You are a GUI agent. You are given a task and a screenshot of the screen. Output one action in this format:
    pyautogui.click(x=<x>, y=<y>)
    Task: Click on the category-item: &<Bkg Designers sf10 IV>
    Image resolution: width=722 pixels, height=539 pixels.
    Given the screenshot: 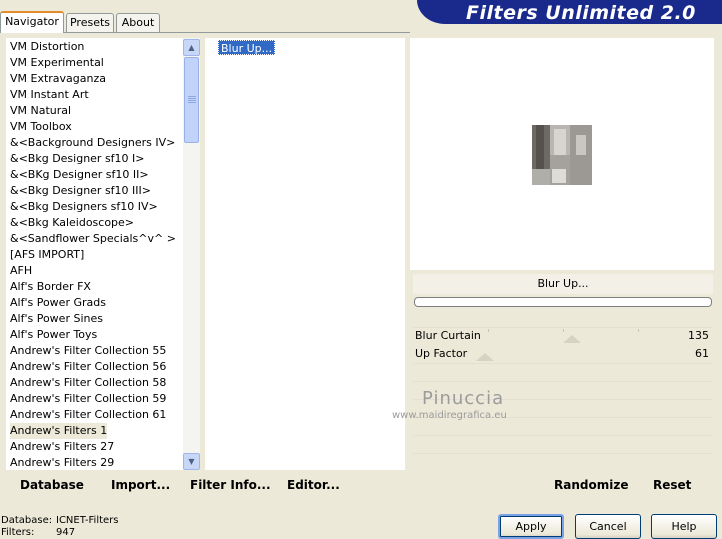 What is the action you would take?
    pyautogui.click(x=84, y=207)
    